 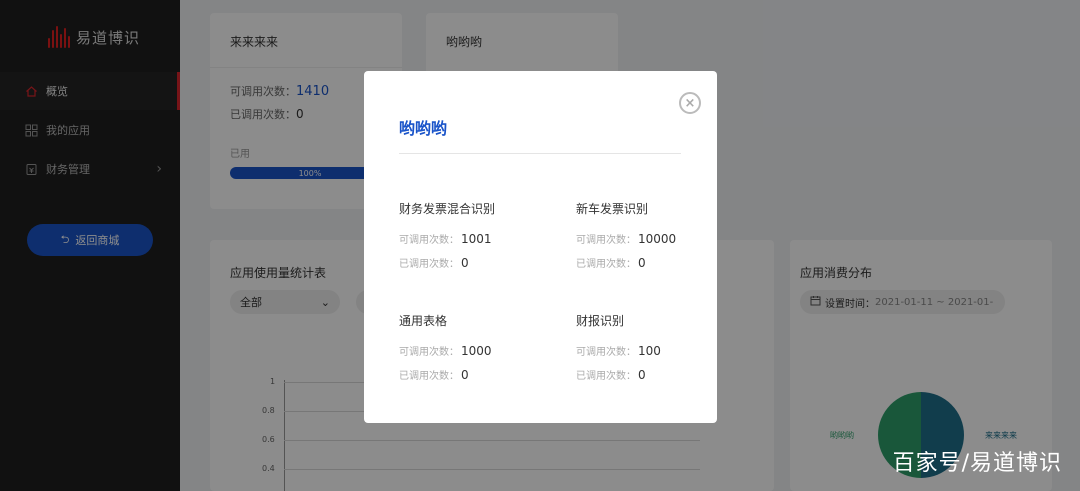 What do you see at coordinates (690, 103) in the screenshot?
I see `close-icon: ×` at bounding box center [690, 103].